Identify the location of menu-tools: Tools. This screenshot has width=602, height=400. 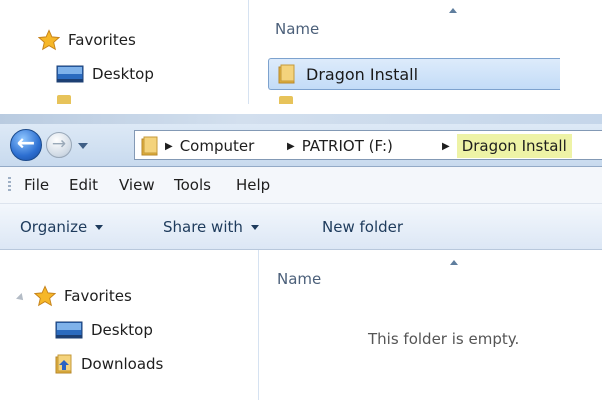
(192, 185).